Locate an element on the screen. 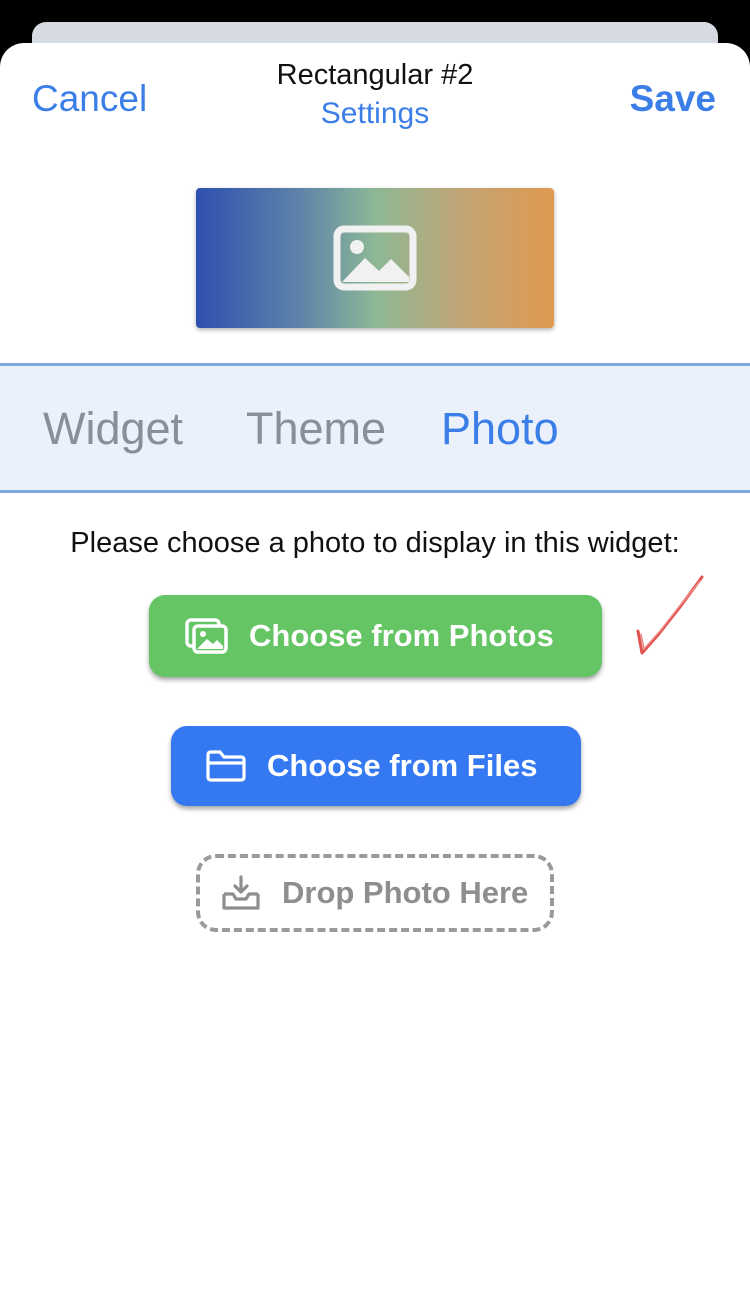  tab-bar: Widget Theme Photo is located at coordinates (375, 428).